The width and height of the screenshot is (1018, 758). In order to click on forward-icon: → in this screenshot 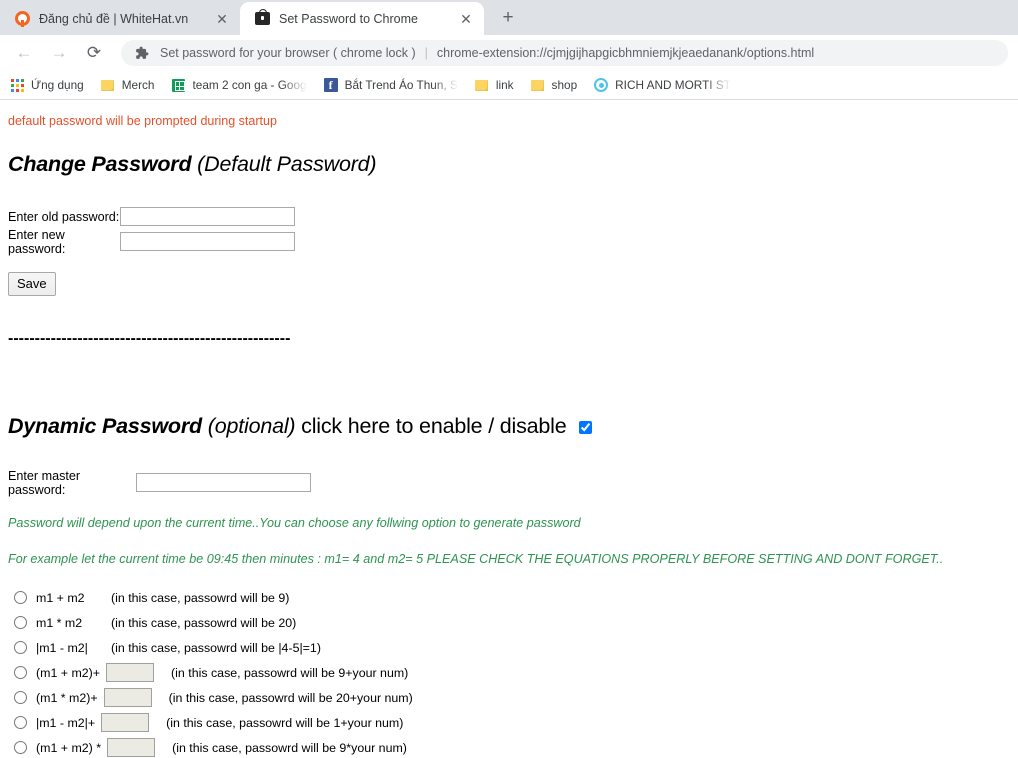, I will do `click(59, 53)`.